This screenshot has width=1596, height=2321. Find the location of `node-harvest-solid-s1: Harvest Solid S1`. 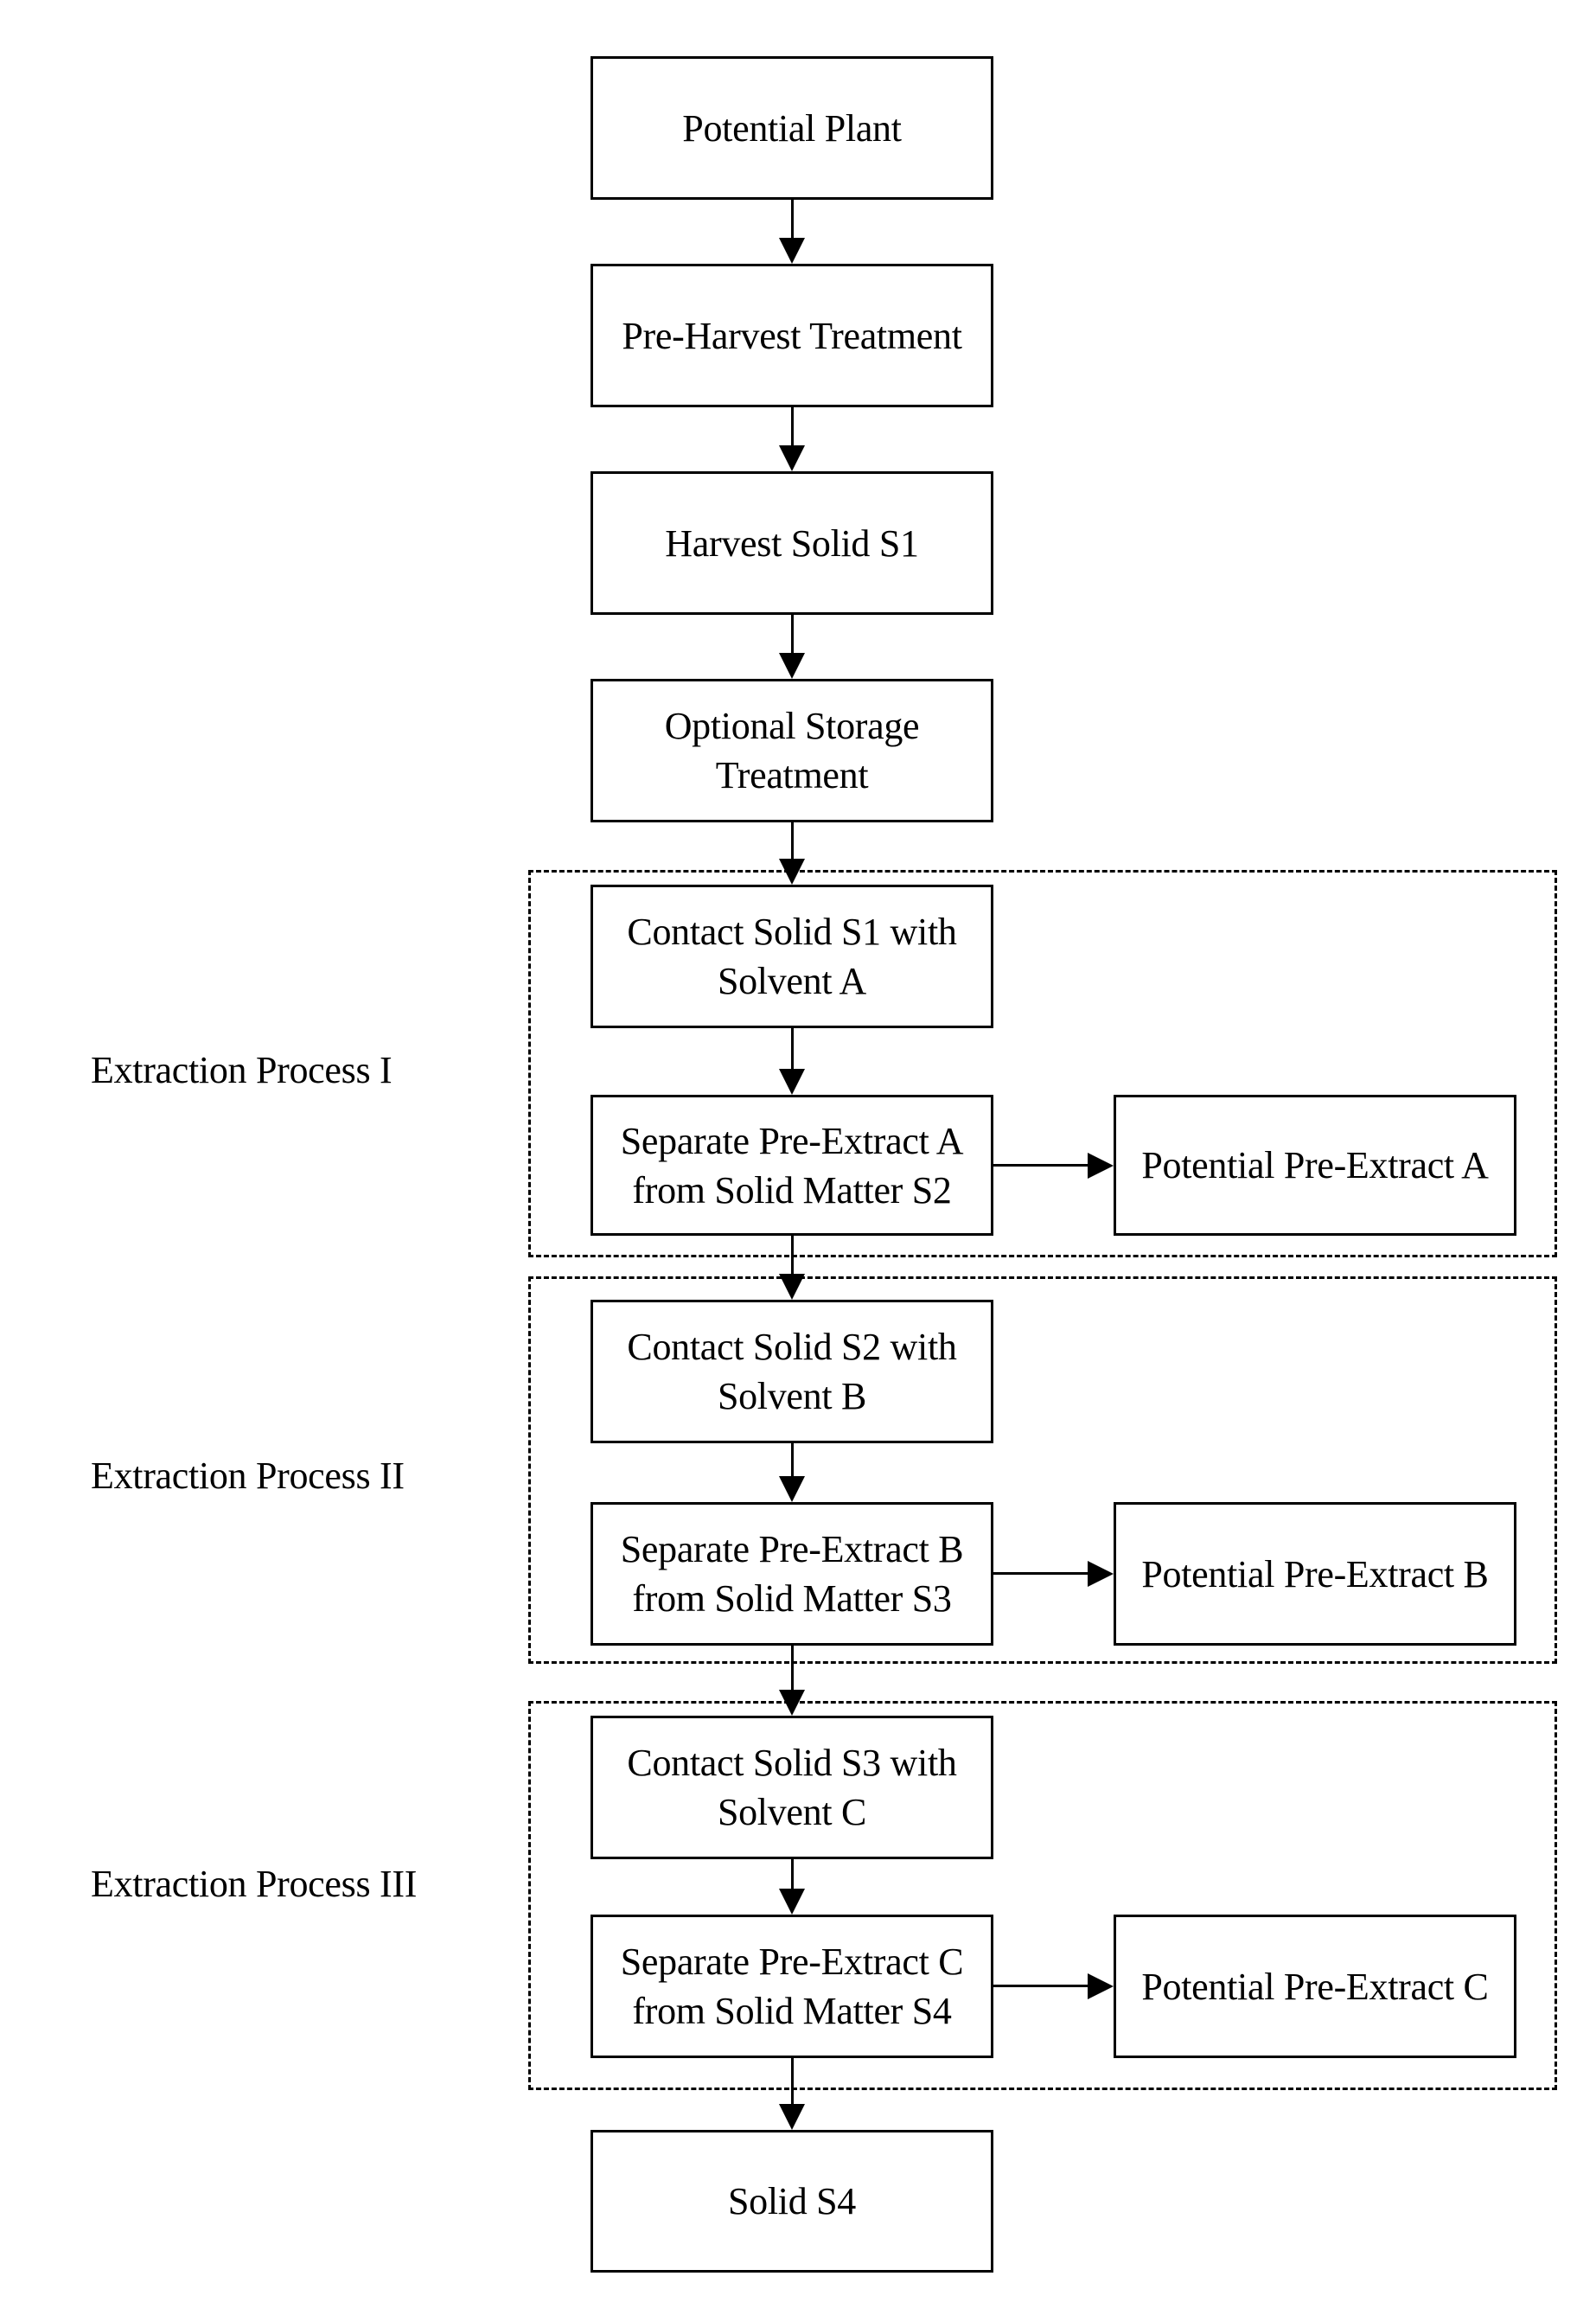

node-harvest-solid-s1: Harvest Solid S1 is located at coordinates (792, 543).